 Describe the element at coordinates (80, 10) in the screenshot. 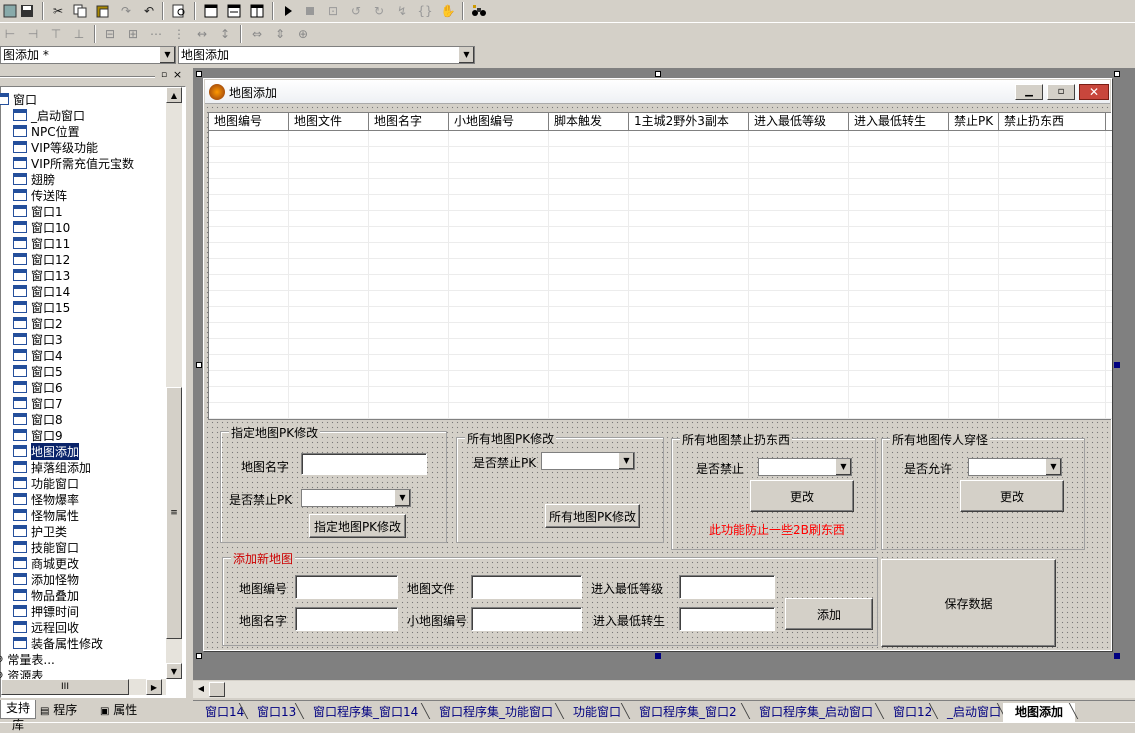

I see `copy-icon` at that location.